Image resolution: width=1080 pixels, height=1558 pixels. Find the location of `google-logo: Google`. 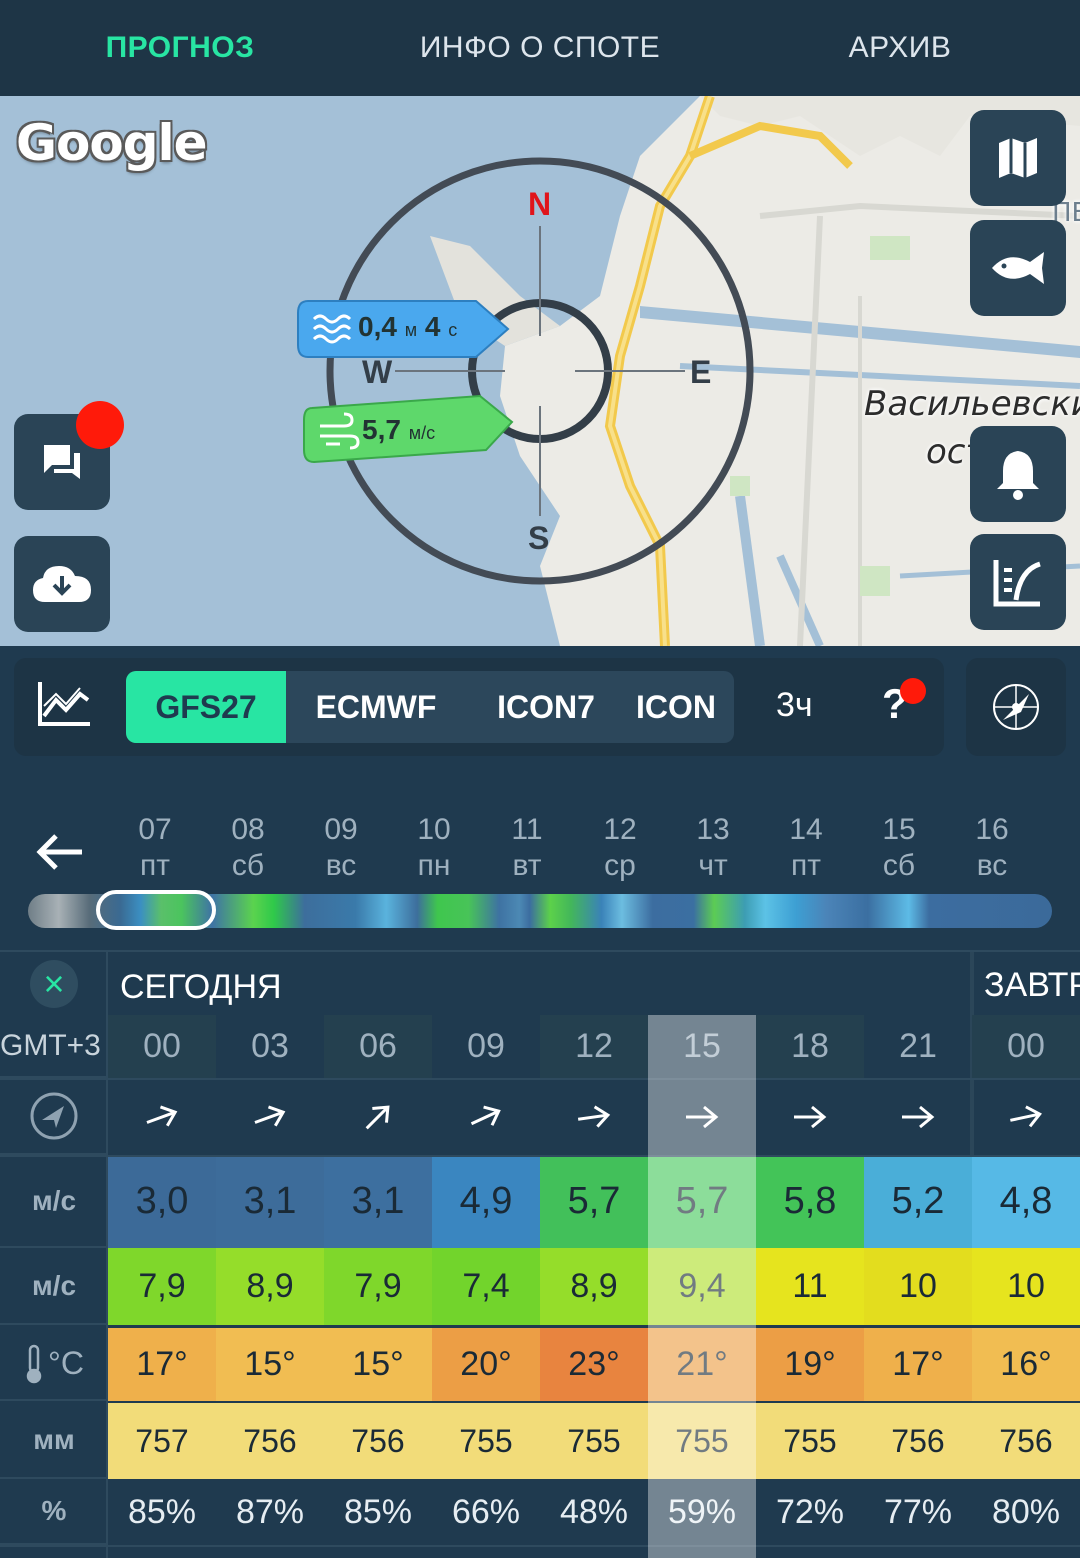

google-logo: Google is located at coordinates (112, 143).